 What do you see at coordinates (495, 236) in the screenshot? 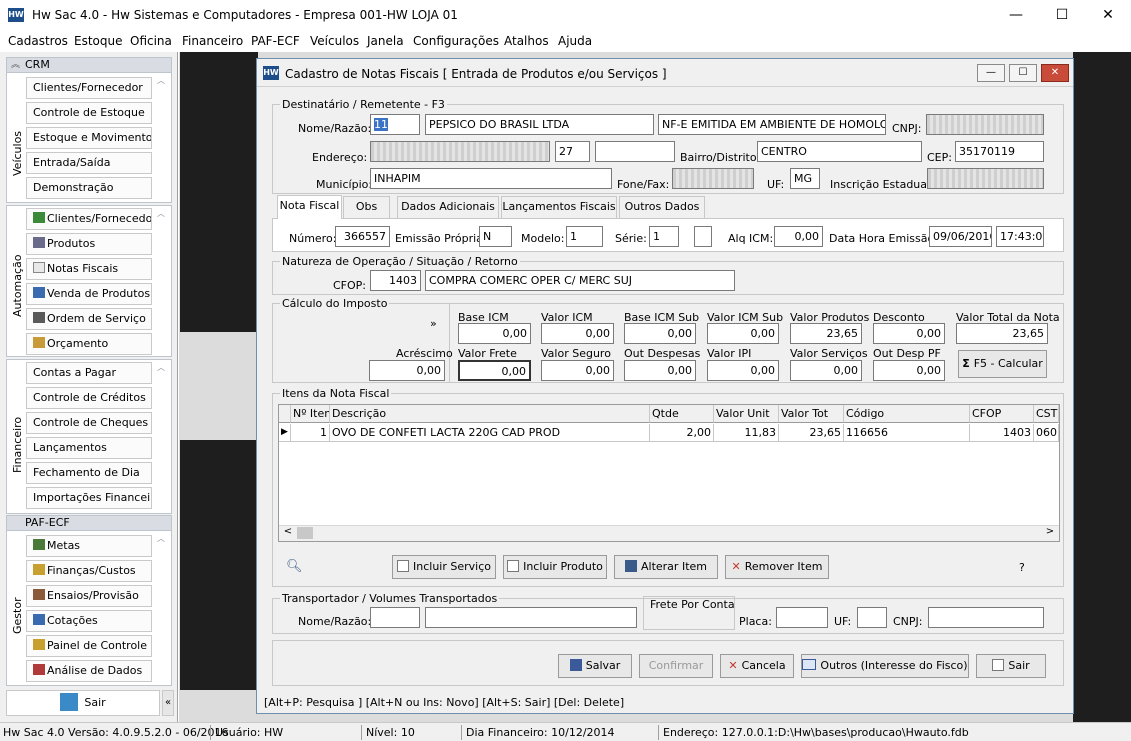
I see `emissao-propria-input: N` at bounding box center [495, 236].